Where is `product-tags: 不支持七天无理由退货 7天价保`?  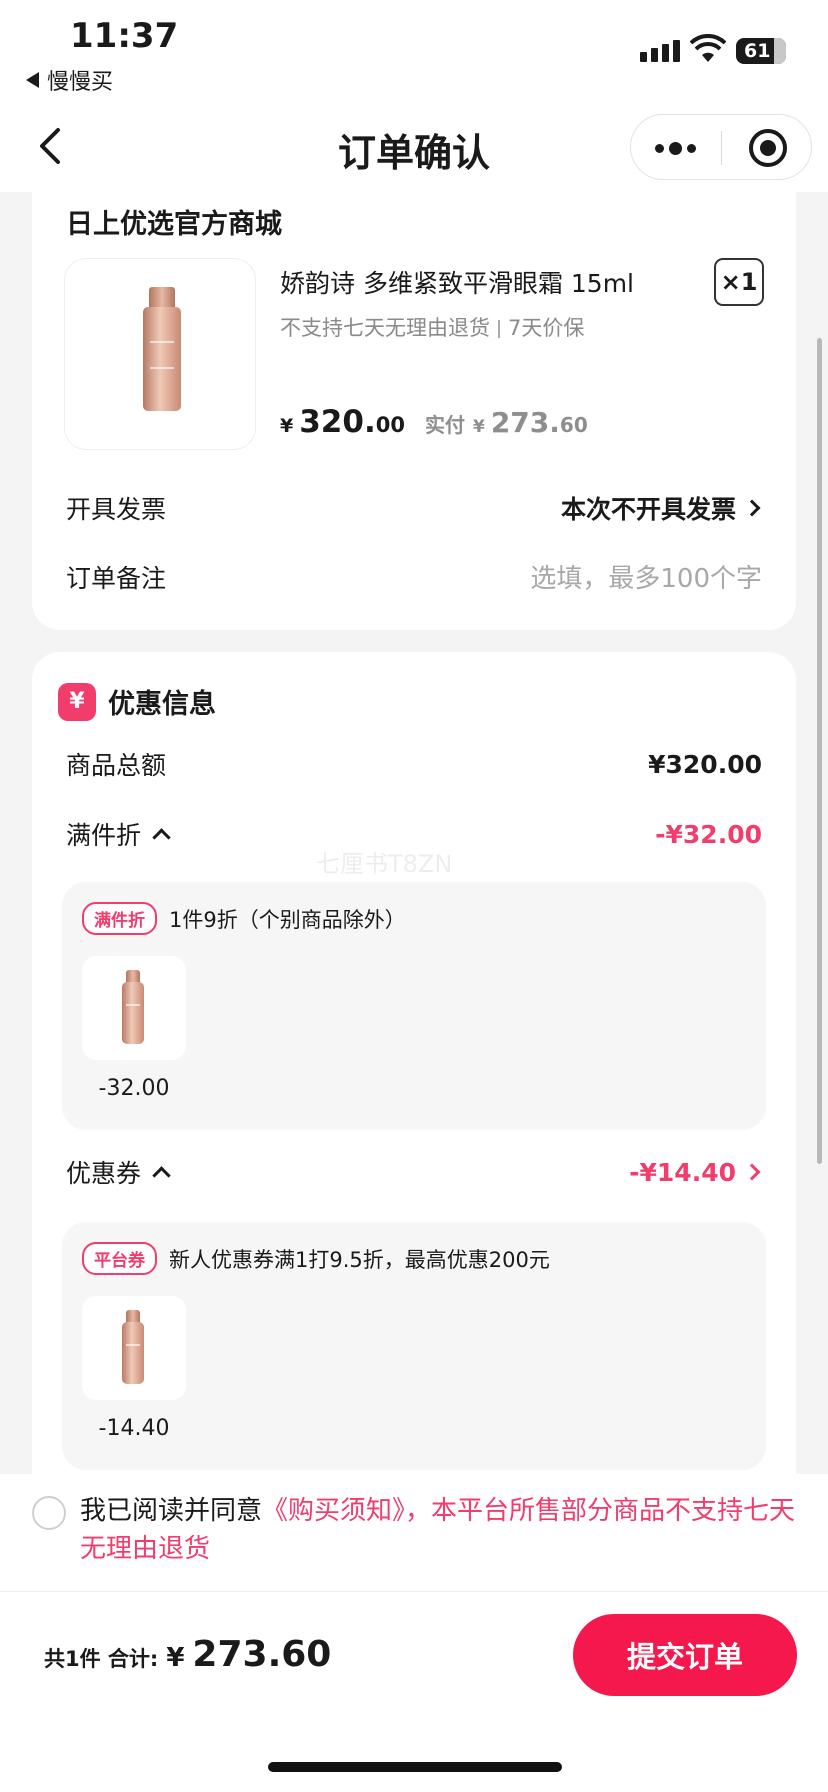 product-tags: 不支持七天无理由退货 7天价保 is located at coordinates (432, 327).